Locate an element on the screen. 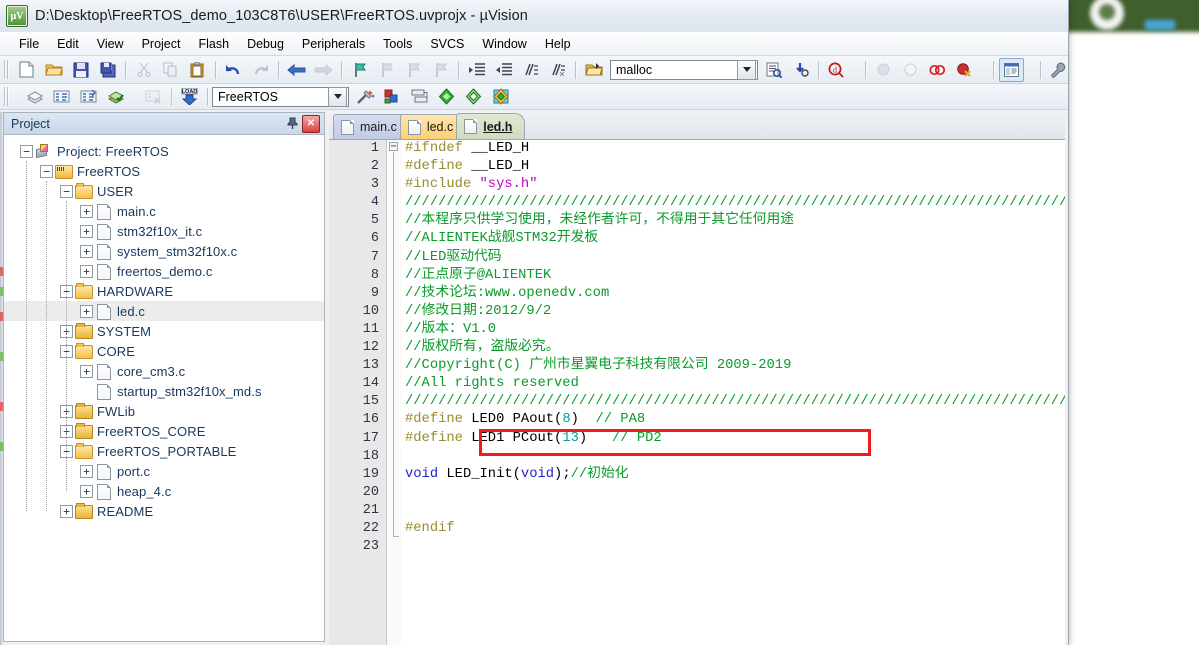 The width and height of the screenshot is (1199, 645). menu-item-view: View is located at coordinates (110, 44).